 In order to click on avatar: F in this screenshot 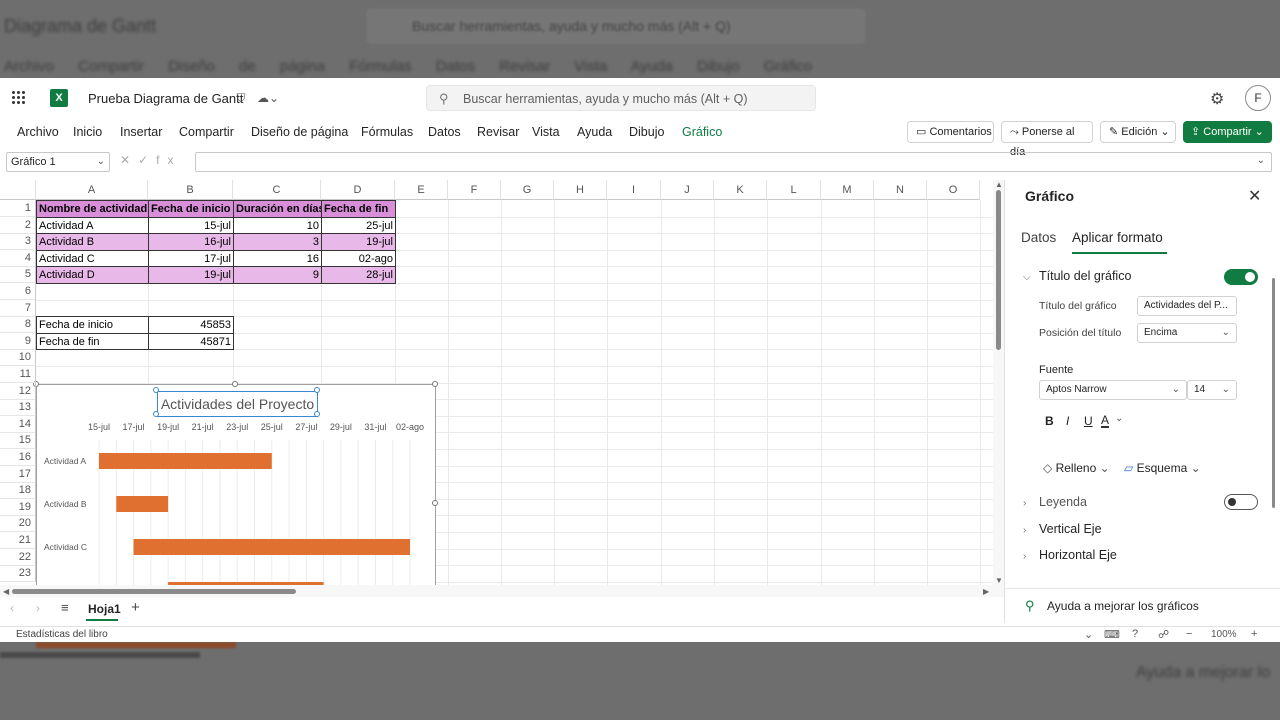, I will do `click(1258, 98)`.